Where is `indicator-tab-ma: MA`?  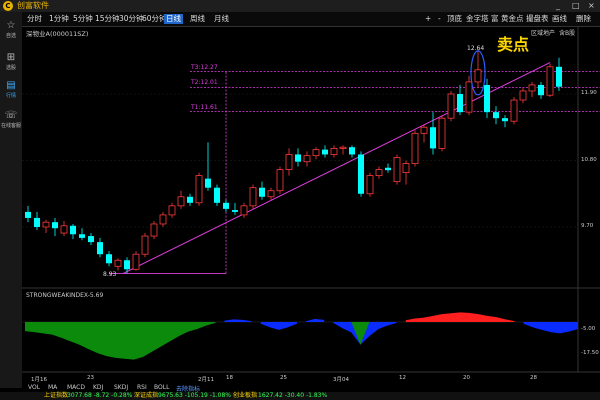
indicator-tab-ma: MA is located at coordinates (52, 387).